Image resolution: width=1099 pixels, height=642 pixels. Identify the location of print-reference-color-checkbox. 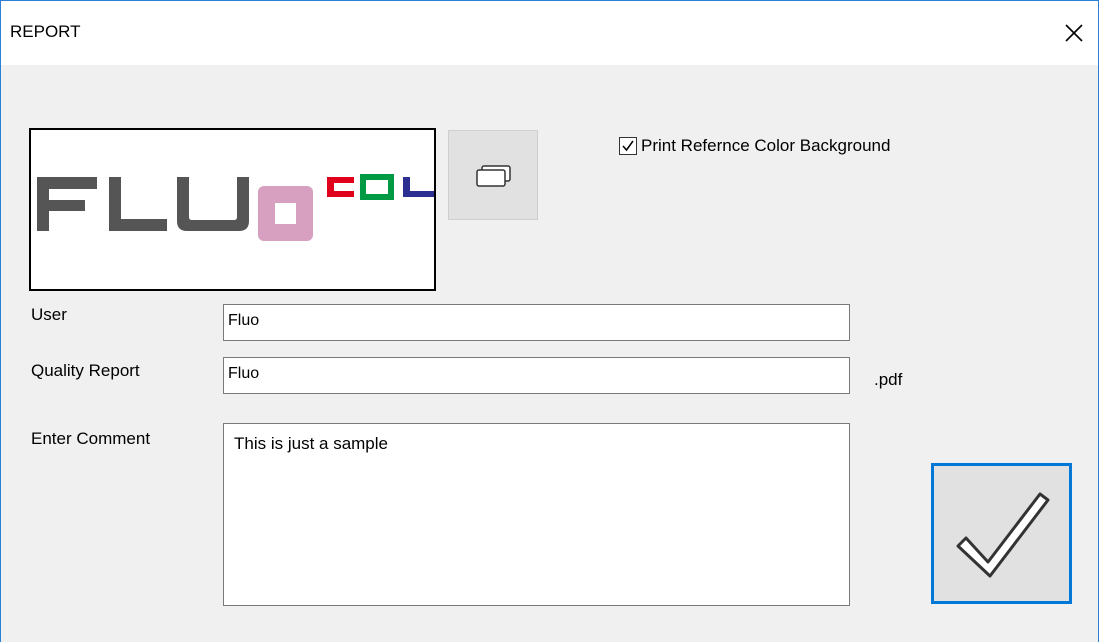
(628, 146).